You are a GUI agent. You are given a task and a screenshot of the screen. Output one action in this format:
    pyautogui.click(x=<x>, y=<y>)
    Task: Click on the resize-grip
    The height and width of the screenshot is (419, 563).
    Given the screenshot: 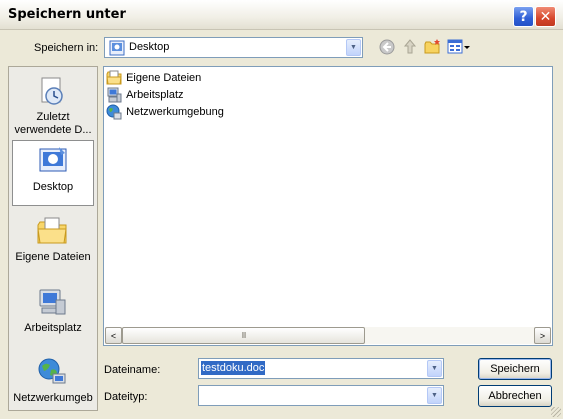 What is the action you would take?
    pyautogui.click(x=556, y=412)
    